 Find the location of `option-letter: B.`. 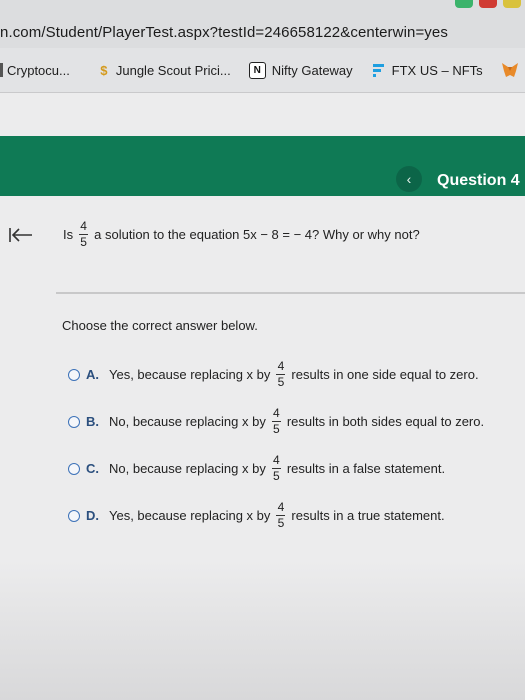

option-letter: B. is located at coordinates (92, 421).